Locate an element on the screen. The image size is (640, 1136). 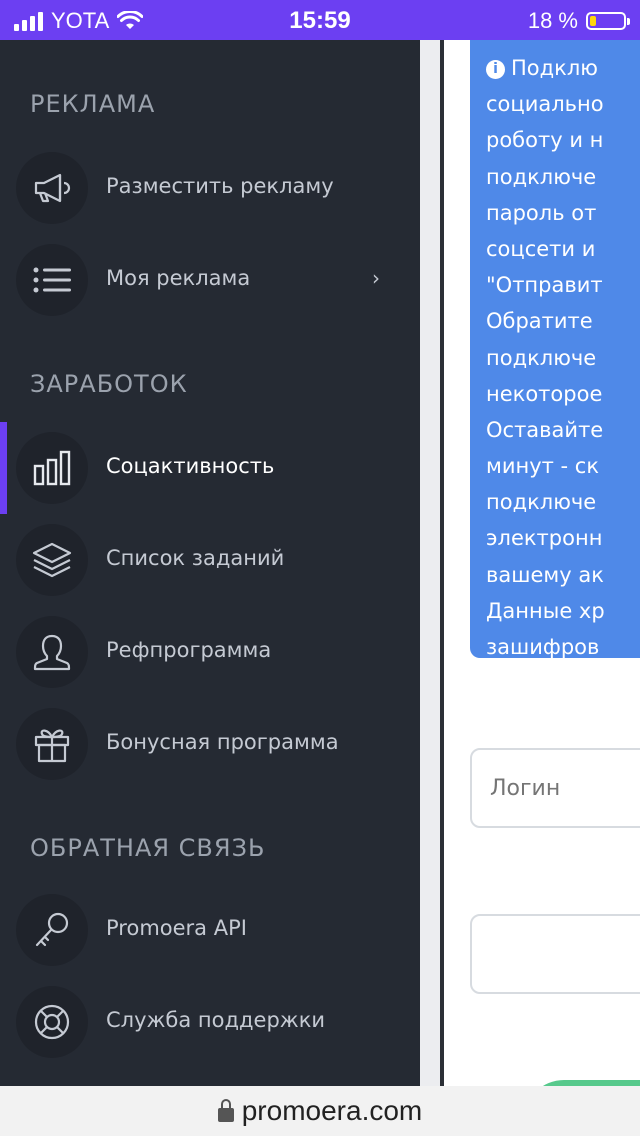
sidebar-item-my-ads: Моя реклама › is located at coordinates (210, 280).